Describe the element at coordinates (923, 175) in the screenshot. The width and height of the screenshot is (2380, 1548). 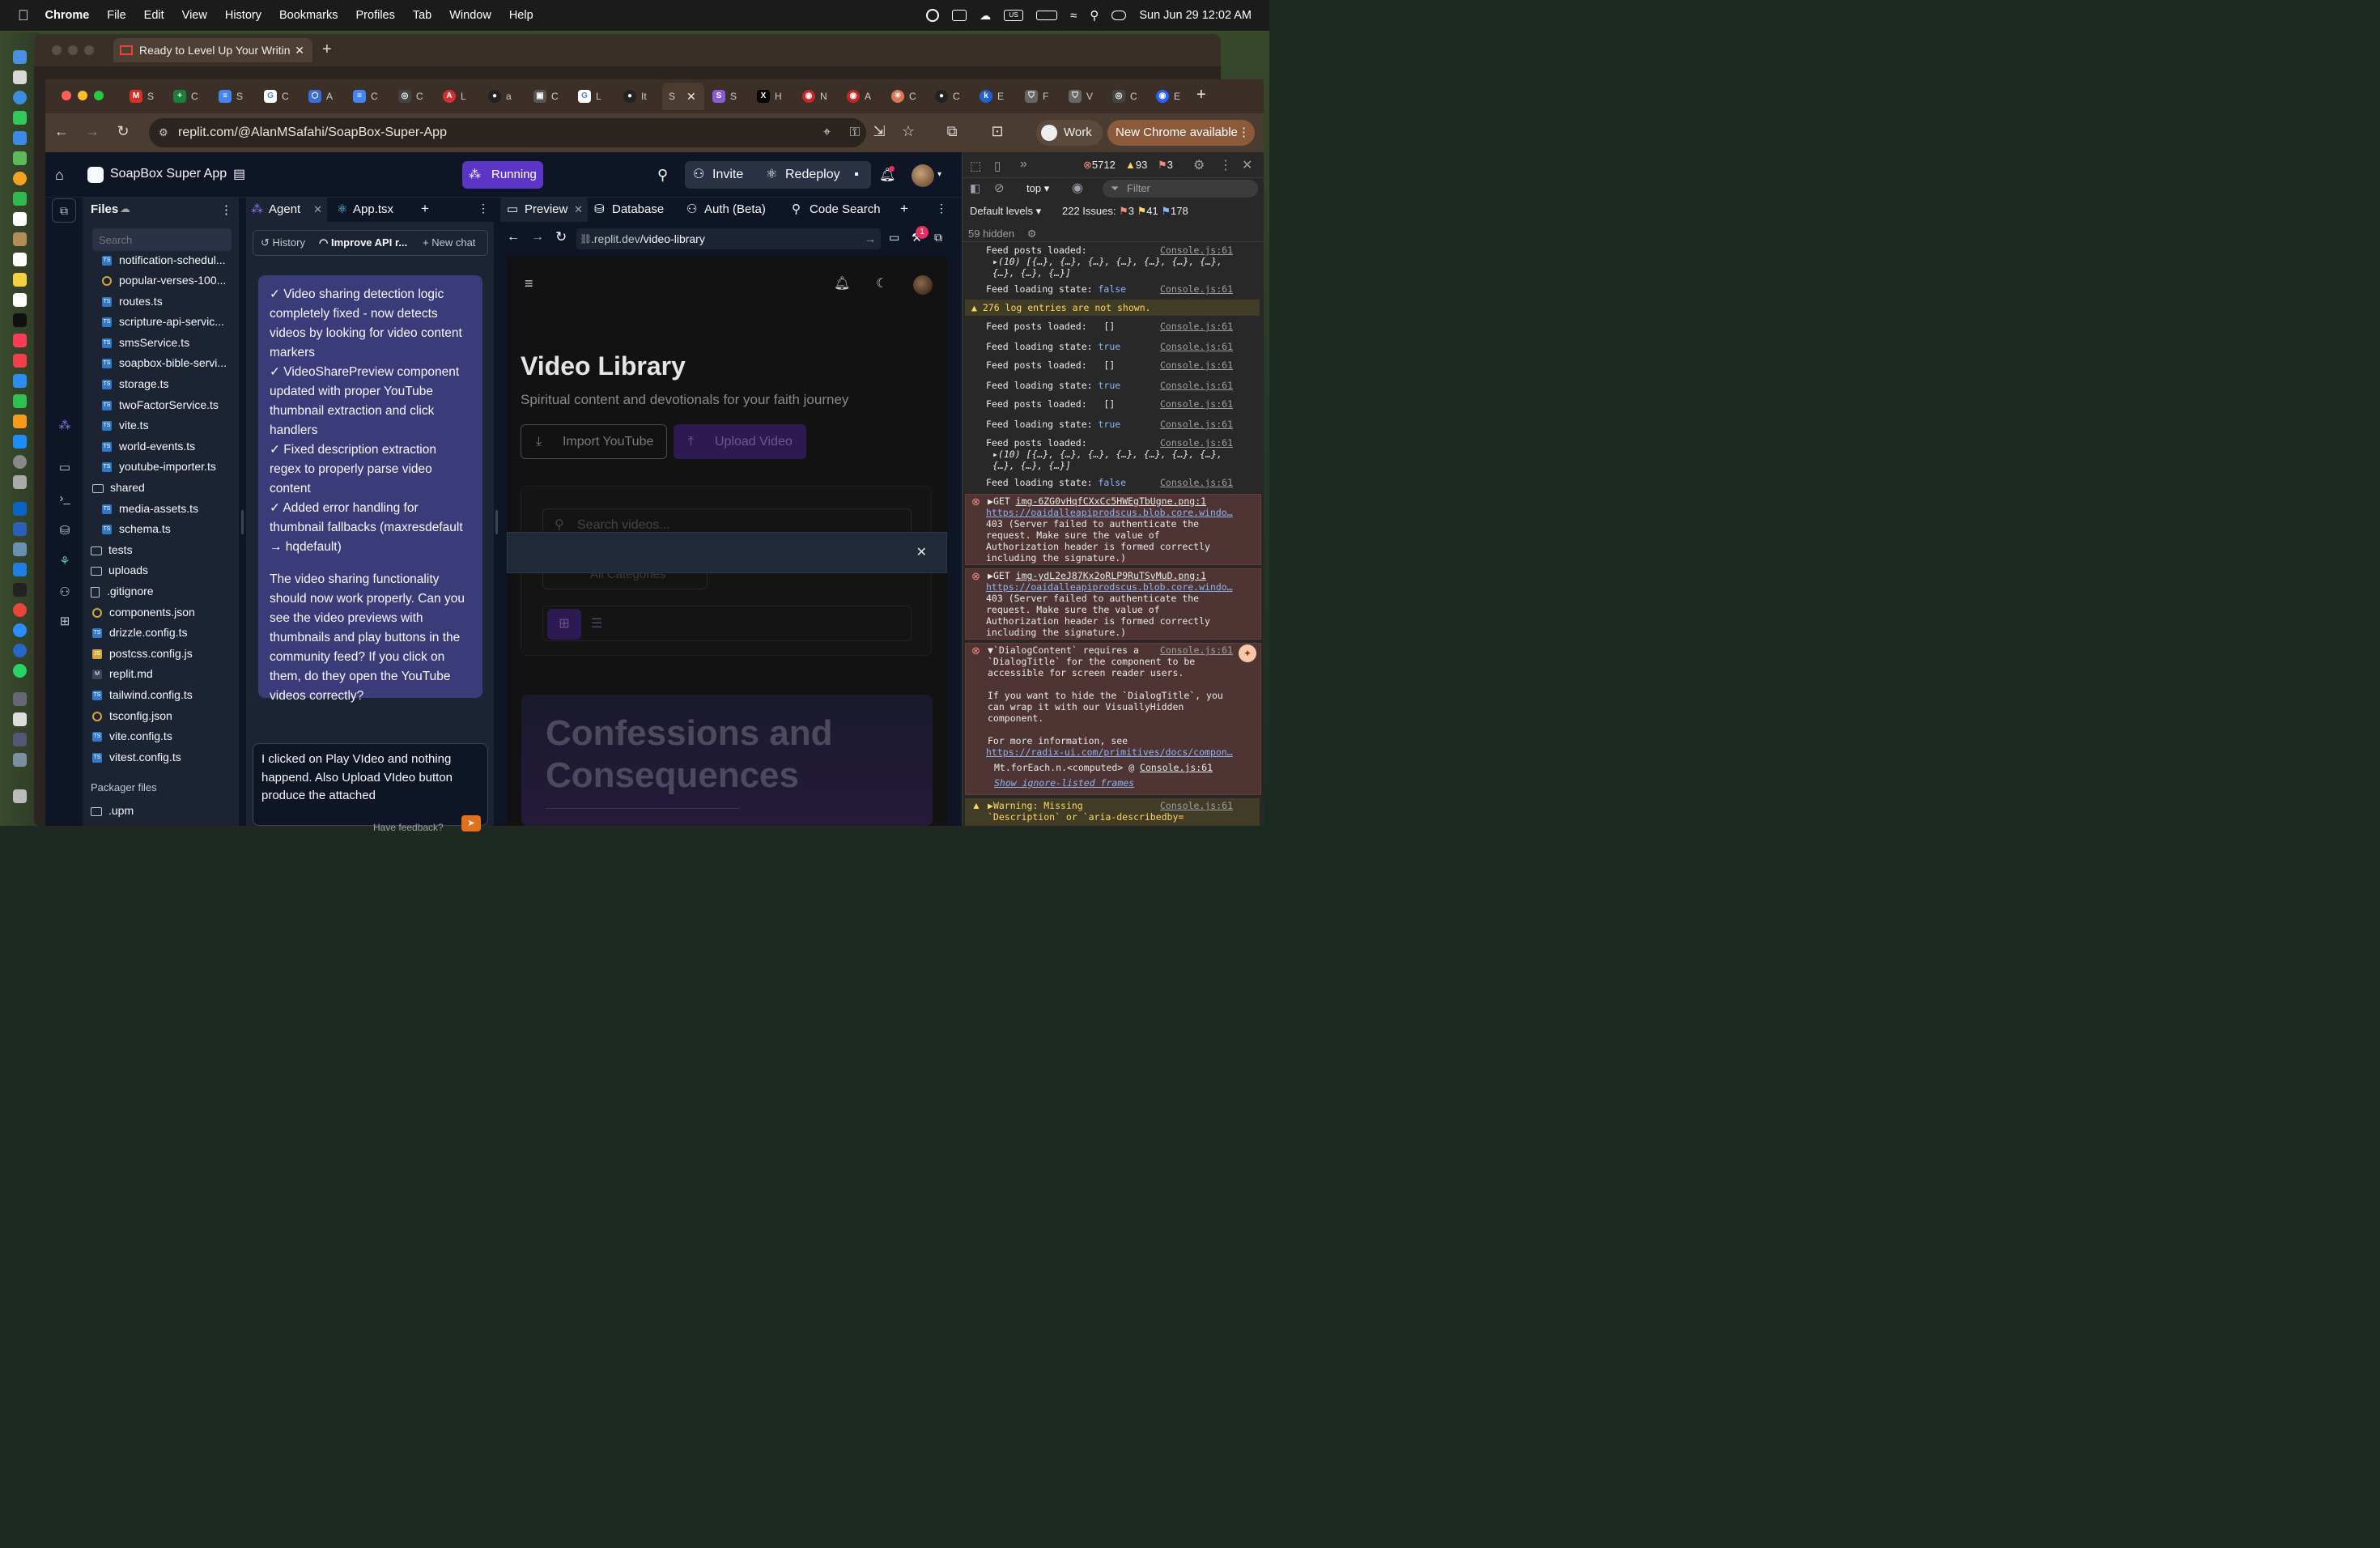
I see `user-avatar` at that location.